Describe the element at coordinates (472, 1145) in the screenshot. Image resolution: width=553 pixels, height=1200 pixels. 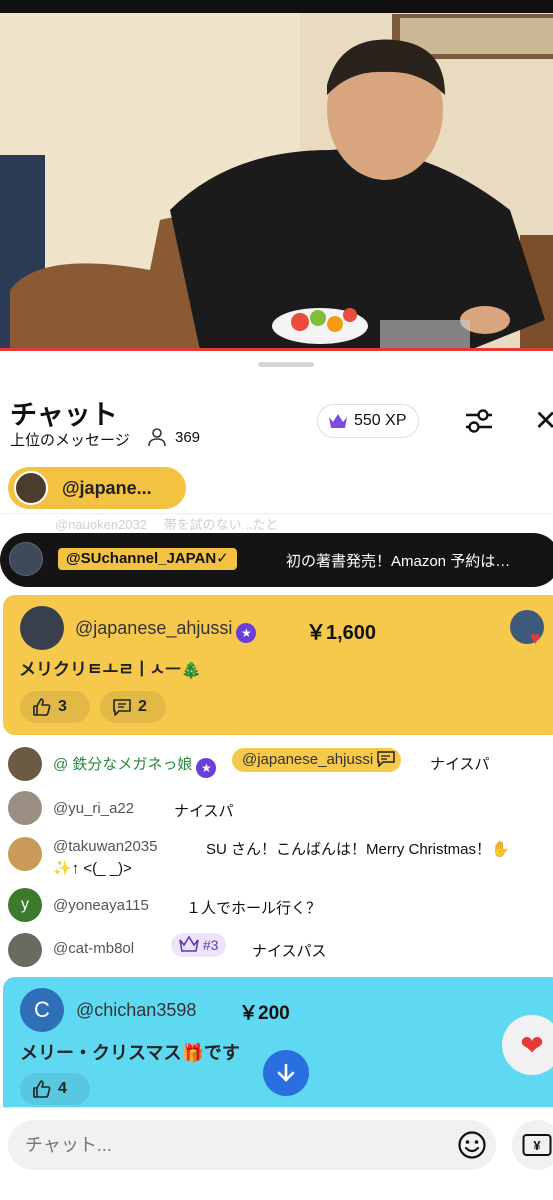
I see `emoji-icon` at that location.